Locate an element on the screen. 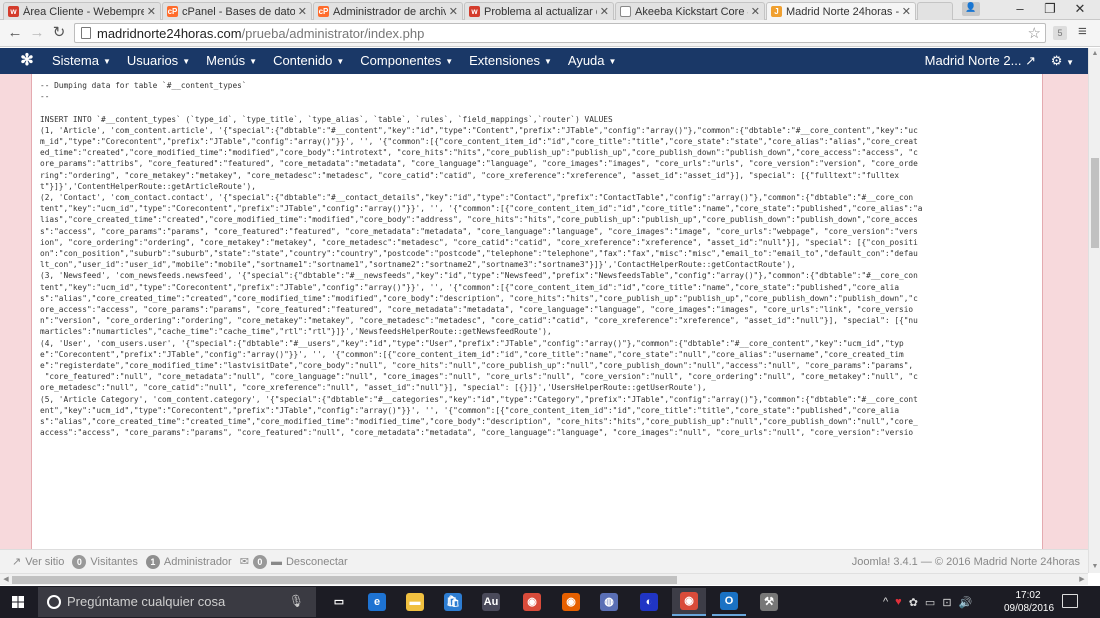  taskbar-firefox-button: ◉ is located at coordinates (571, 602).